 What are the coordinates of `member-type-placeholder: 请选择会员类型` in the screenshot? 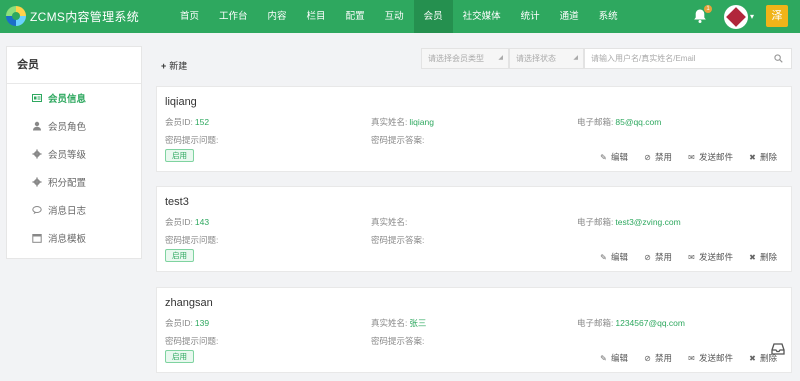 It's located at (456, 58).